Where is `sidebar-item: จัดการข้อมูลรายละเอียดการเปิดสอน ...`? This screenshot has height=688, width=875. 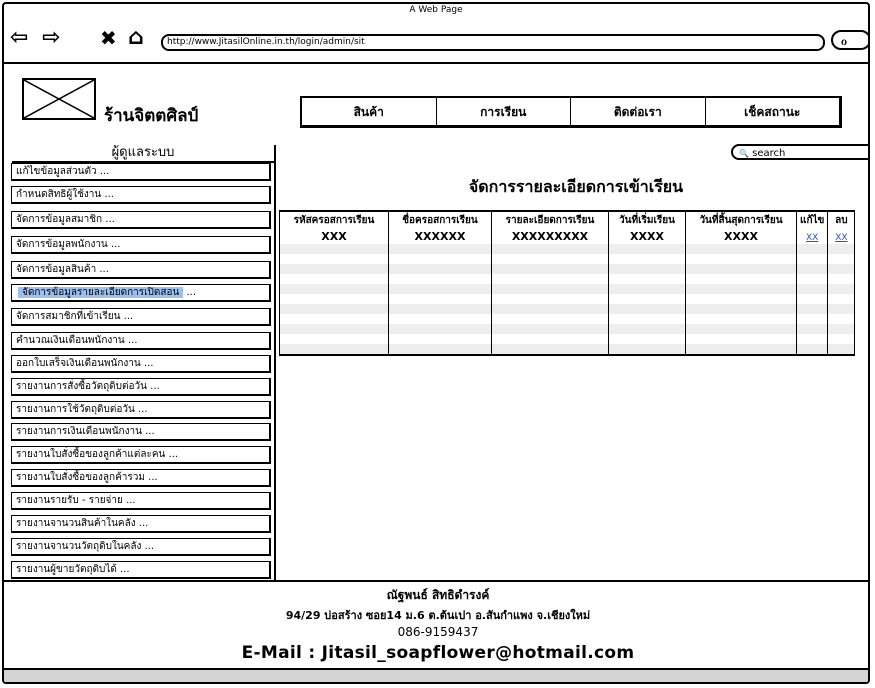 sidebar-item: จัดการข้อมูลรายละเอียดการเปิดสอน ... is located at coordinates (141, 293).